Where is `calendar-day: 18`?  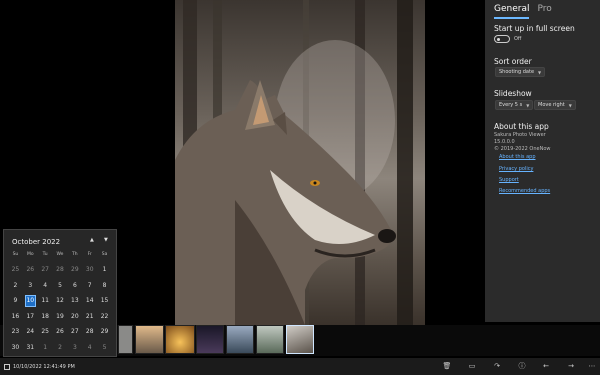 calendar-day: 18 is located at coordinates (45, 317).